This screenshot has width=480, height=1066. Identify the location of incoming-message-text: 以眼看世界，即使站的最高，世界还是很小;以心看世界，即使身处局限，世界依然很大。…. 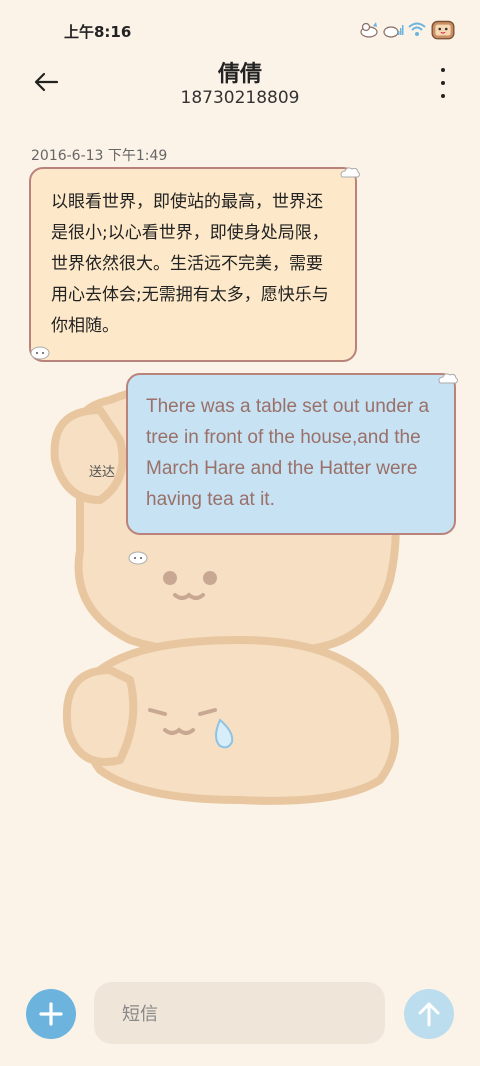
(190, 264).